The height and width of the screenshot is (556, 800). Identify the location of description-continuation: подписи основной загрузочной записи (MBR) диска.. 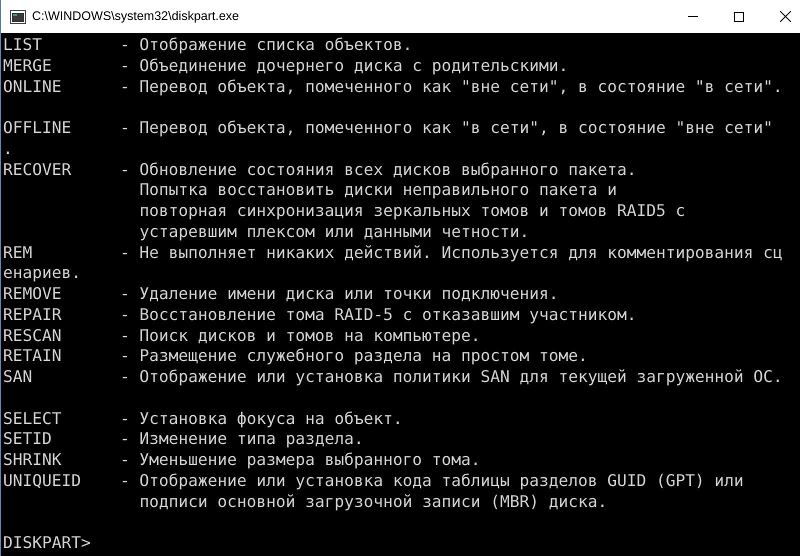
(373, 501).